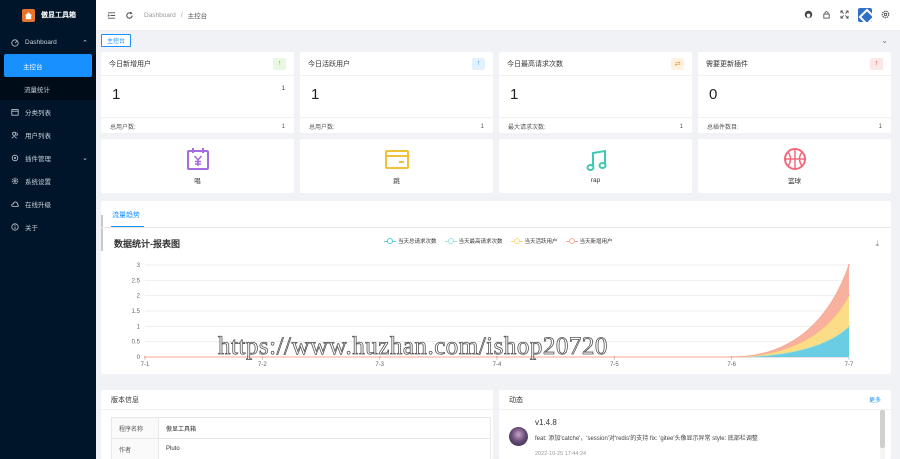 The image size is (900, 459). What do you see at coordinates (614, 365) in the screenshot?
I see `x-tick-label: 7-5` at bounding box center [614, 365].